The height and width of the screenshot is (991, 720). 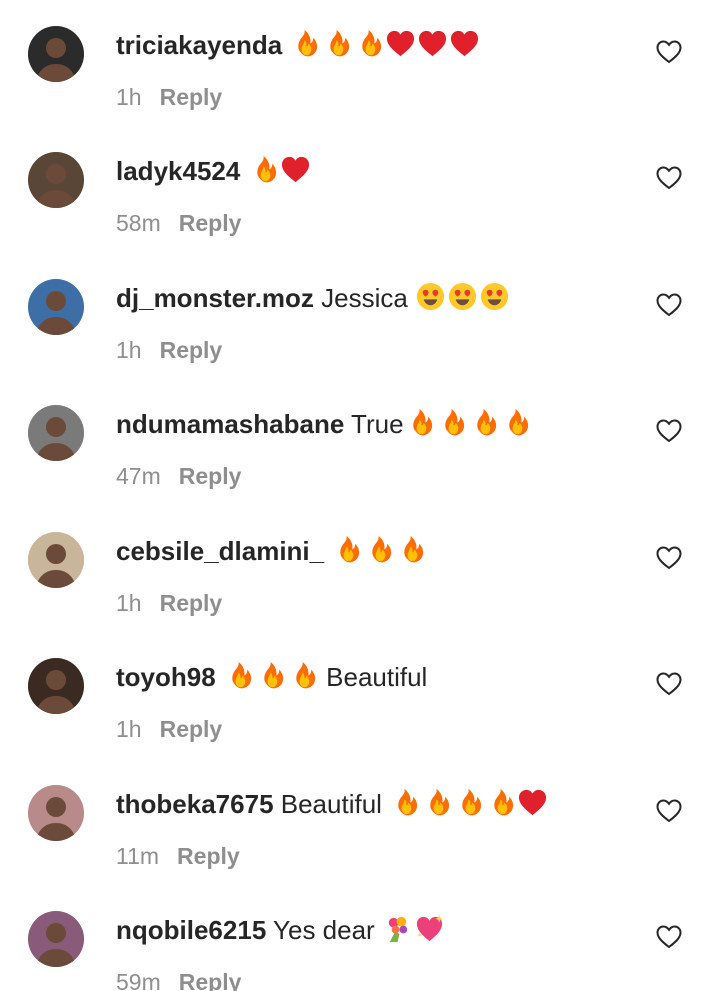 What do you see at coordinates (397, 928) in the screenshot?
I see `bouquet-emoji-icon` at bounding box center [397, 928].